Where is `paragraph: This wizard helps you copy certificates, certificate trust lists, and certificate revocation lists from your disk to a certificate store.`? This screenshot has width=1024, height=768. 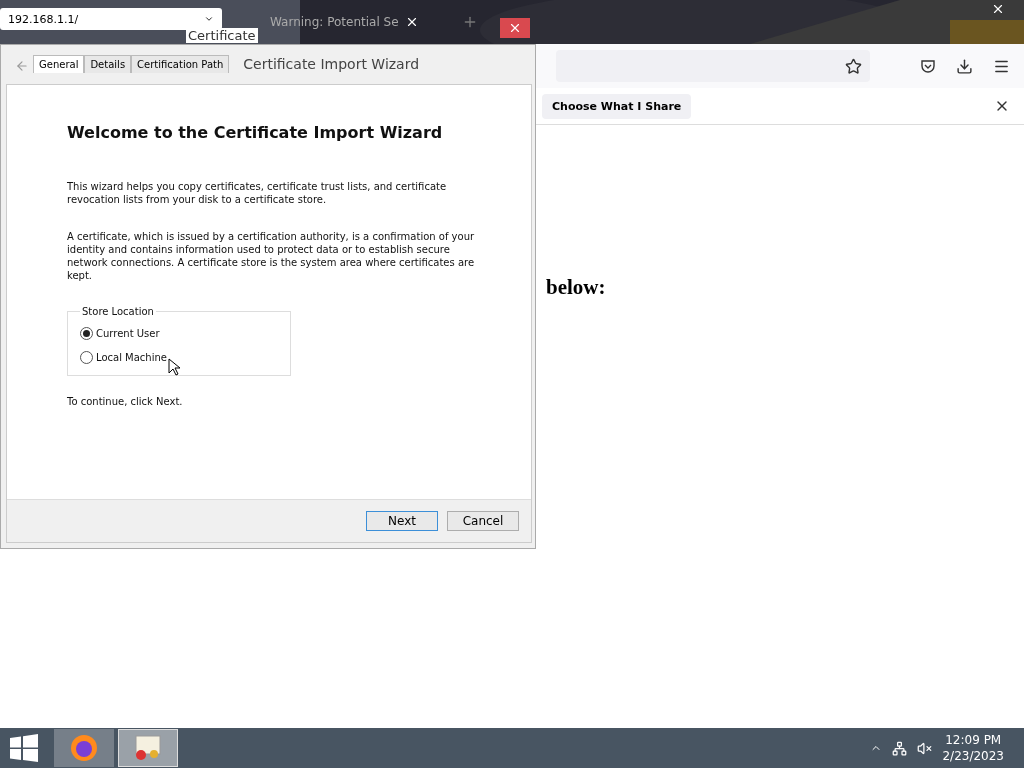
paragraph: This wizard helps you copy certificates, certificate trust lists, and certificate revocation lists from your disk to a certificate store. is located at coordinates (257, 193).